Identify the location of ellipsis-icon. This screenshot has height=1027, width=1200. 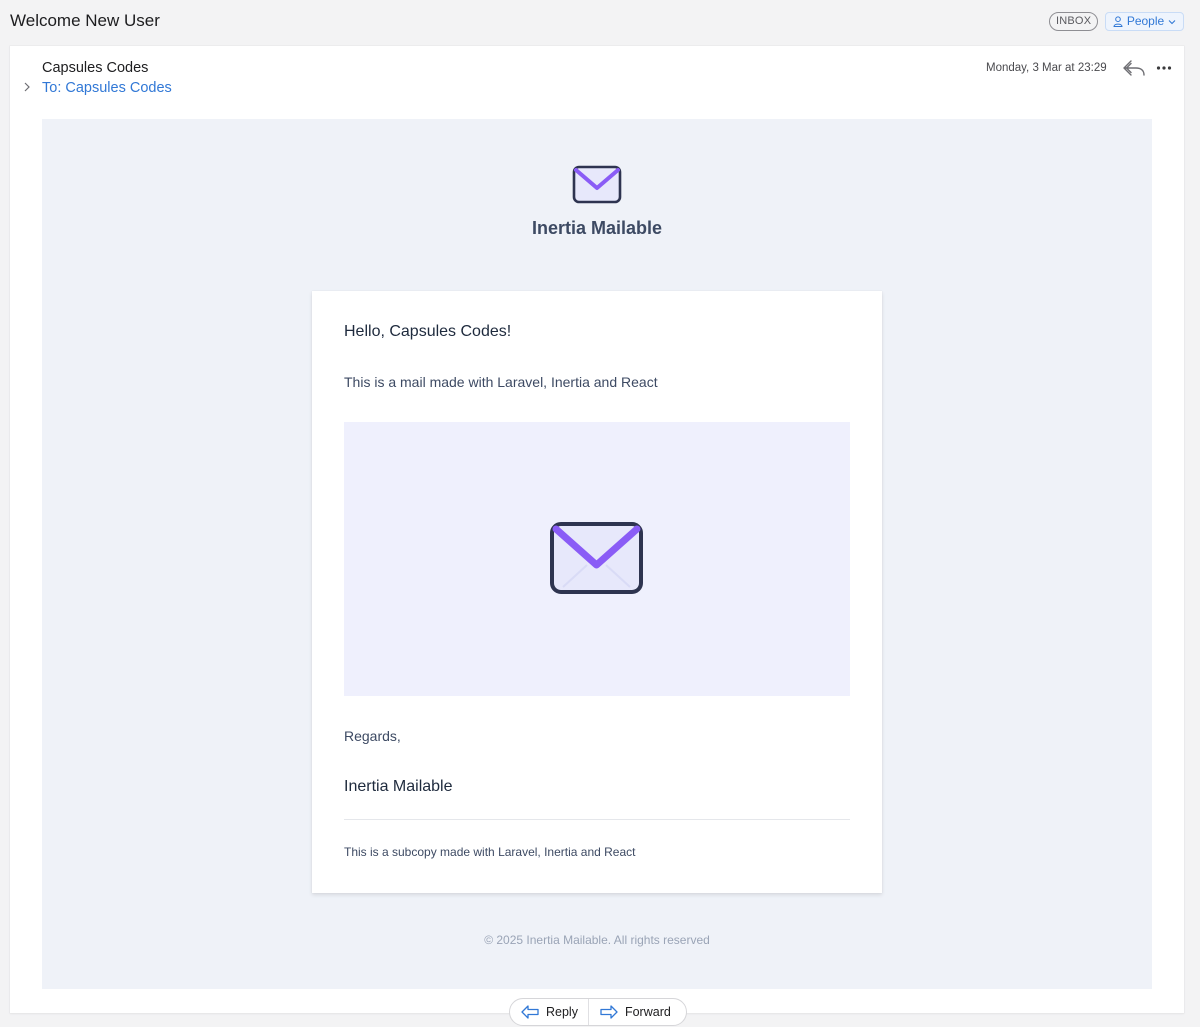
(1164, 68).